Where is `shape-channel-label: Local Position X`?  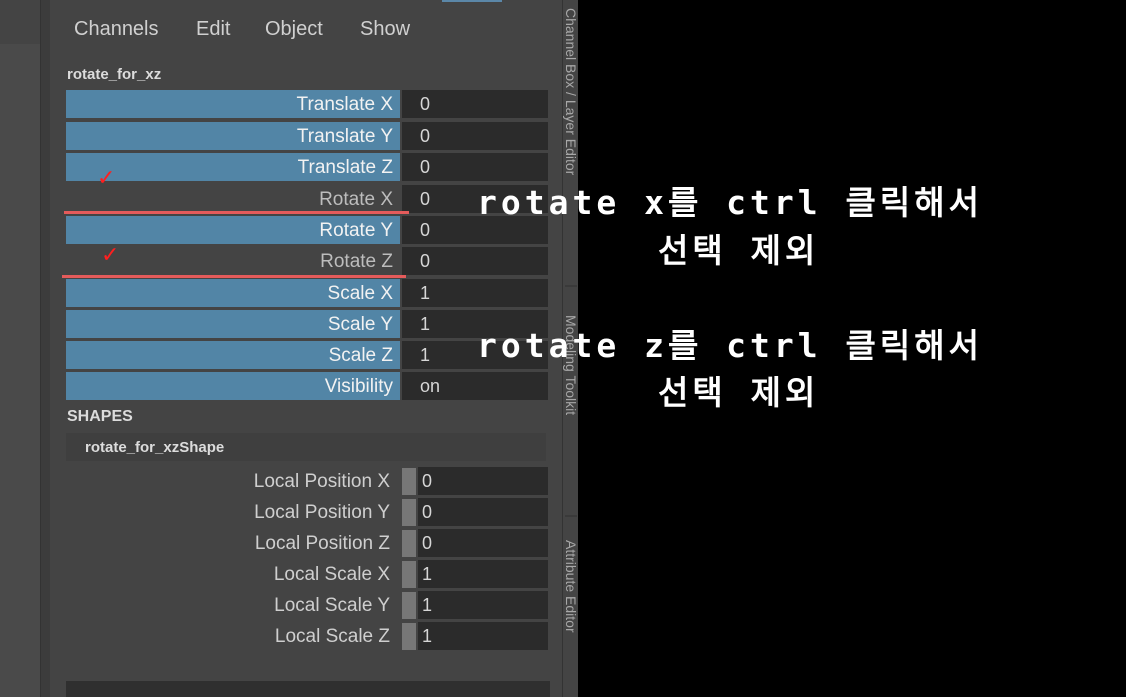 shape-channel-label: Local Position X is located at coordinates (233, 481).